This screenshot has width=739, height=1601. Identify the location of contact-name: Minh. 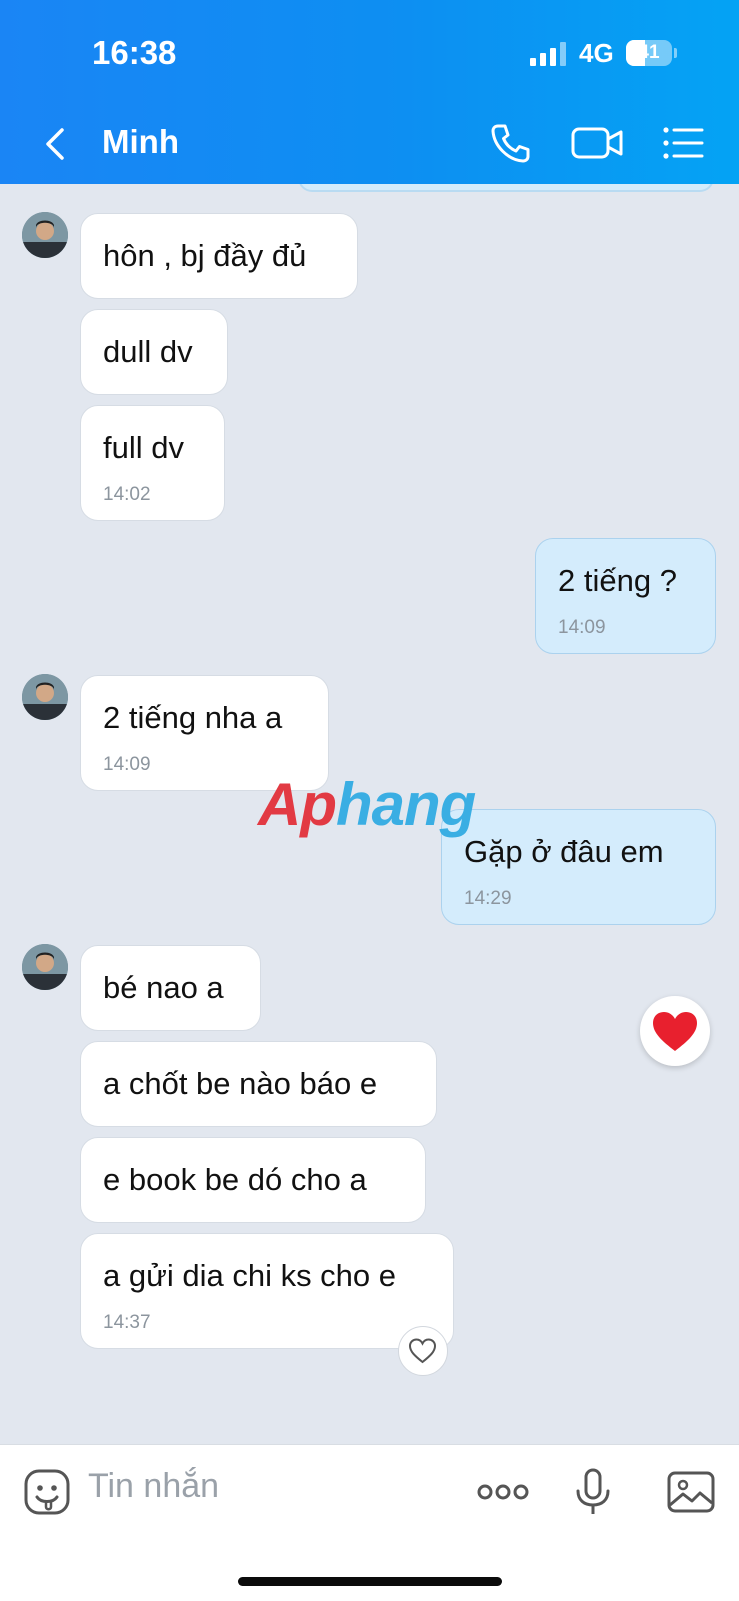
(140, 142).